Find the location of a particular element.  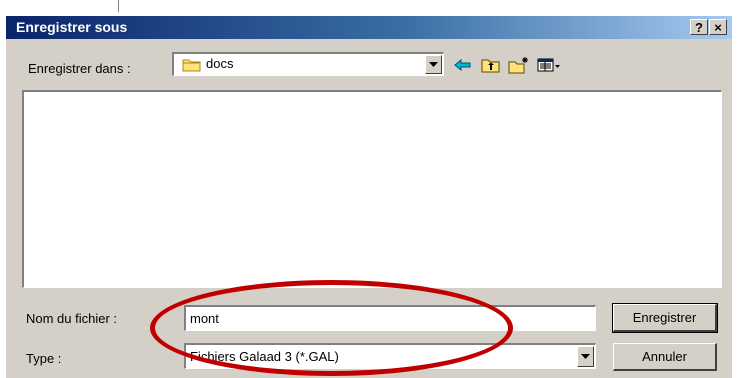

up-folder-button is located at coordinates (491, 65).